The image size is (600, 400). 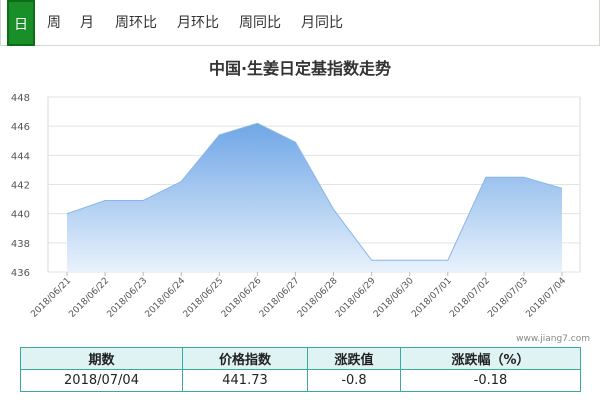 What do you see at coordinates (101, 380) in the screenshot?
I see `cell-period: 2018/07/04` at bounding box center [101, 380].